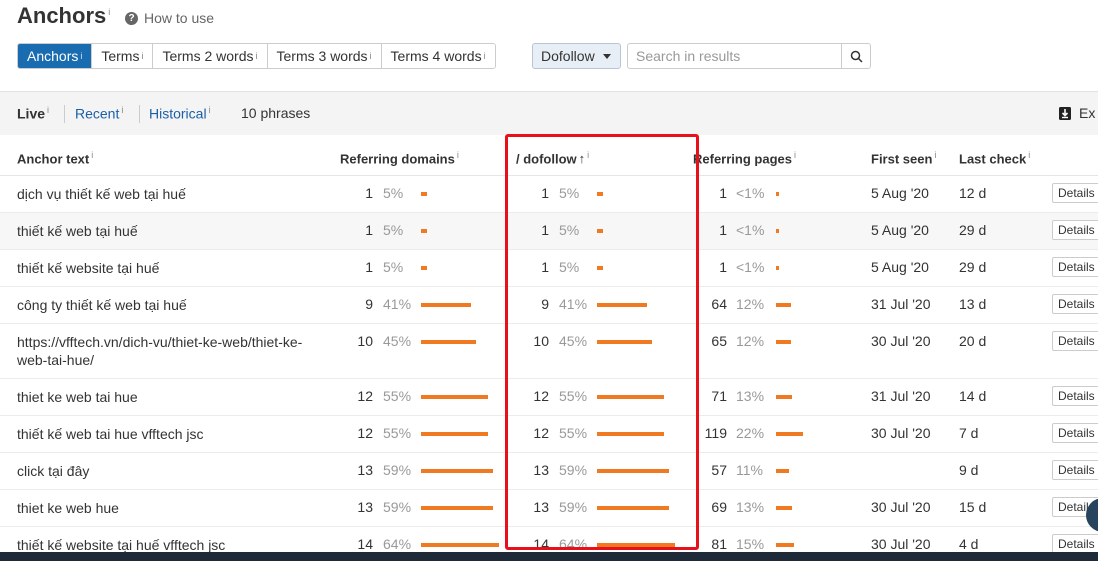 Image resolution: width=1098 pixels, height=561 pixels. Describe the element at coordinates (397, 304) in the screenshot. I see `referring-domains-percent: 41%` at that location.